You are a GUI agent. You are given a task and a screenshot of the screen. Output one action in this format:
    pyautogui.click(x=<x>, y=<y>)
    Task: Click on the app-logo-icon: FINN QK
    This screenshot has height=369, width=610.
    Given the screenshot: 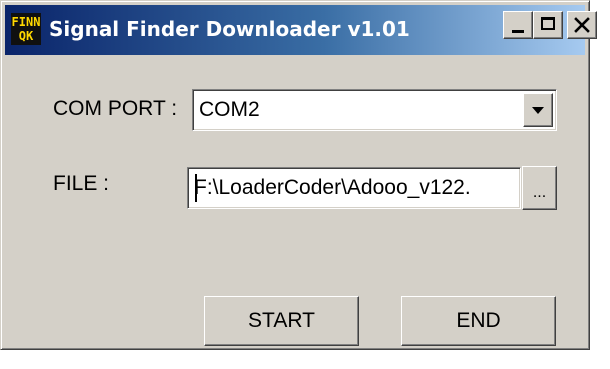 What is the action you would take?
    pyautogui.click(x=26, y=29)
    